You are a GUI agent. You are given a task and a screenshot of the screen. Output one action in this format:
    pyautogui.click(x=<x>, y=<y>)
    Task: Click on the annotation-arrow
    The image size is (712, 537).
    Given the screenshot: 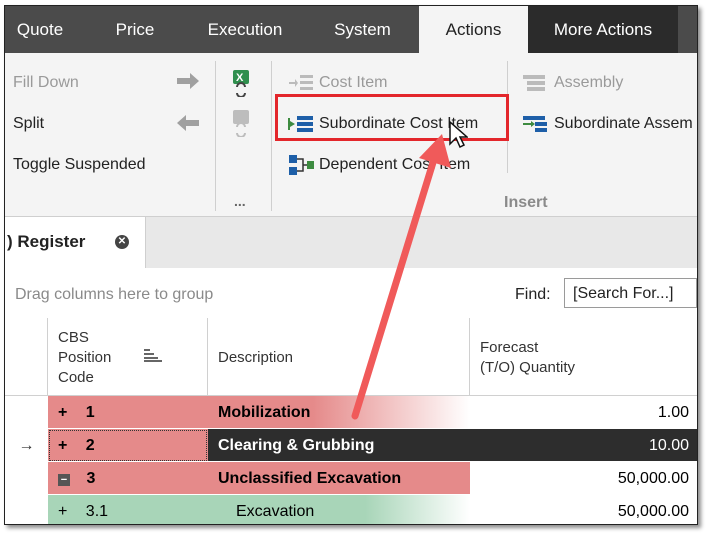 What is the action you would take?
    pyautogui.click(x=401, y=277)
    